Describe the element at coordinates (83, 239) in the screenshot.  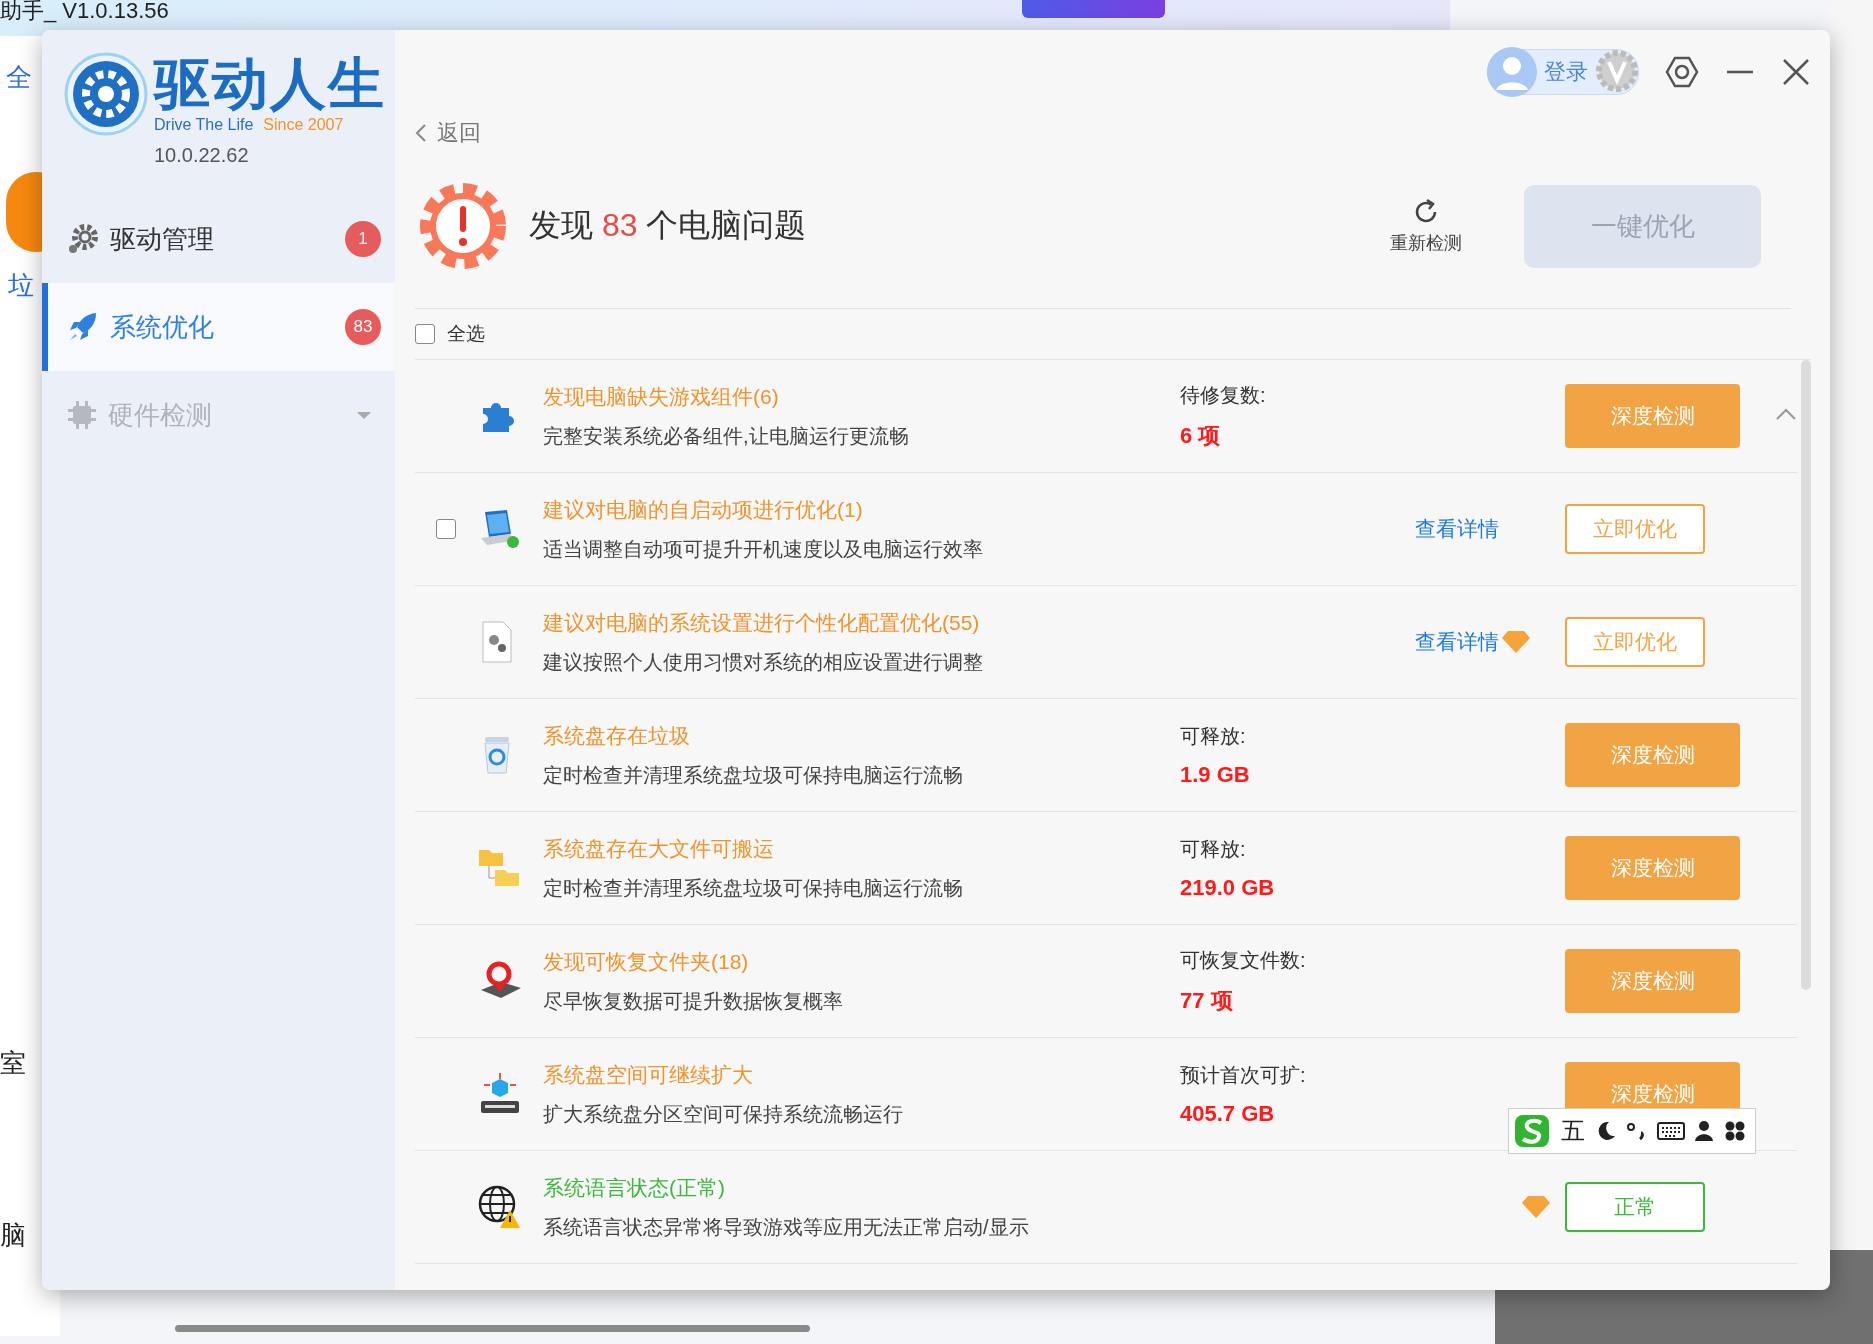
I see `gear-icon` at that location.